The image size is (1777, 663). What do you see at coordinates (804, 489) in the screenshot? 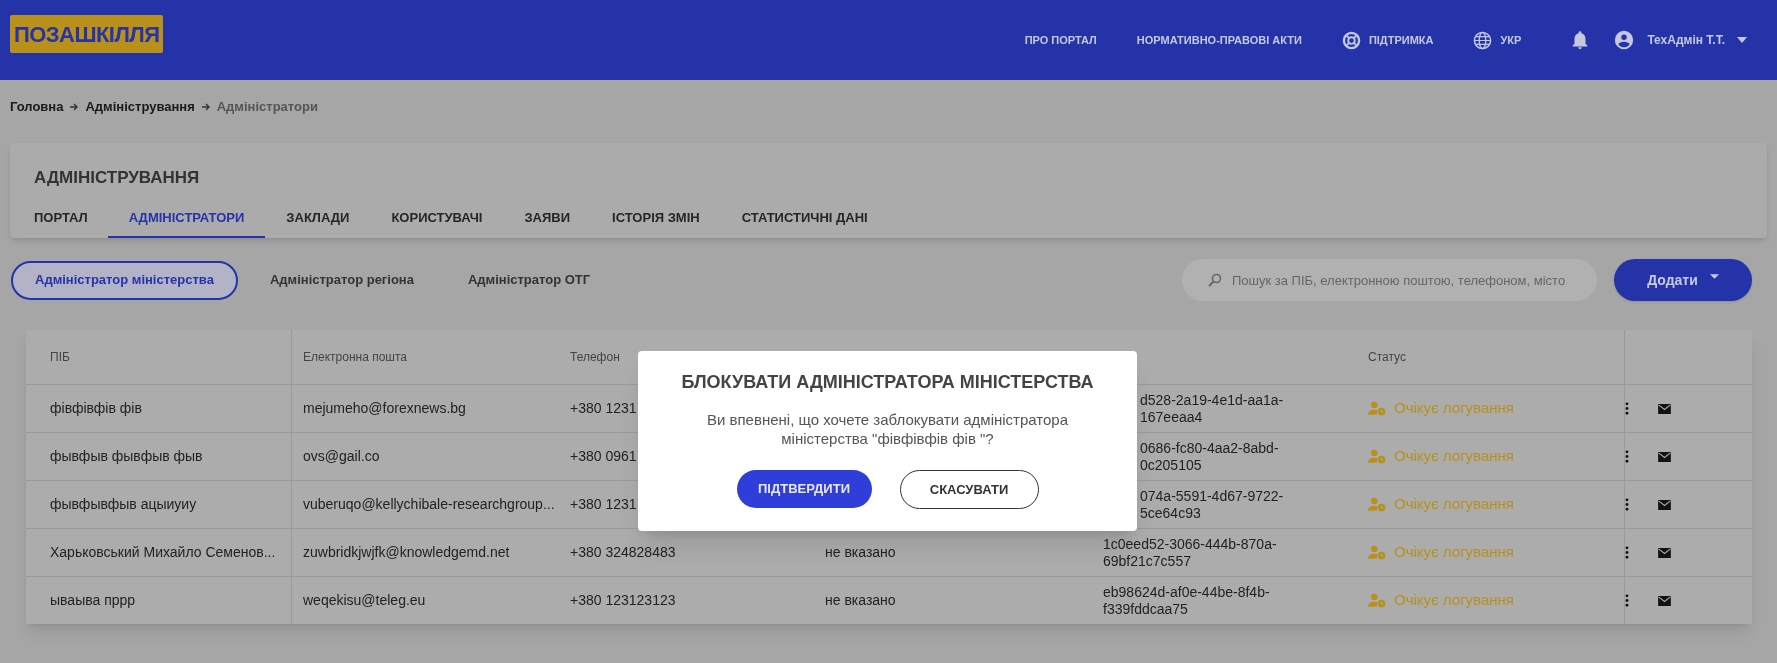
I see `confirm-button: ПІДТВЕРДИТИ` at bounding box center [804, 489].